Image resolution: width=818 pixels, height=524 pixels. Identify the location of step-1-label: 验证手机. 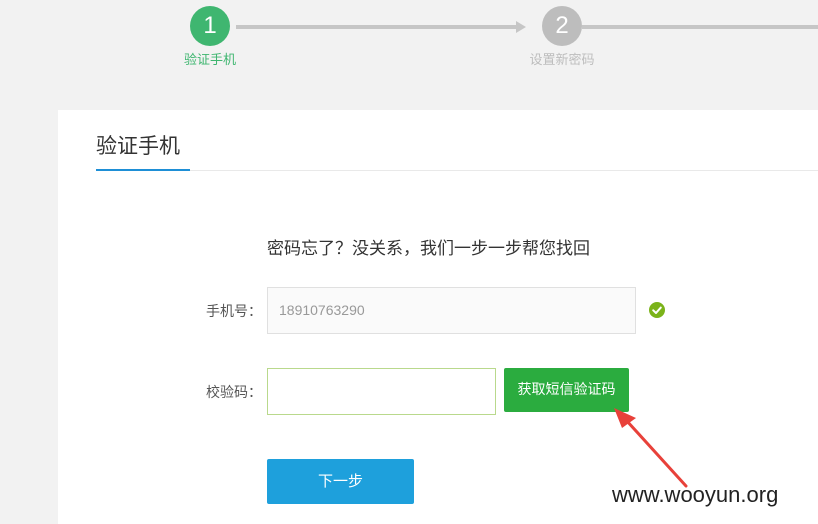
(209, 60).